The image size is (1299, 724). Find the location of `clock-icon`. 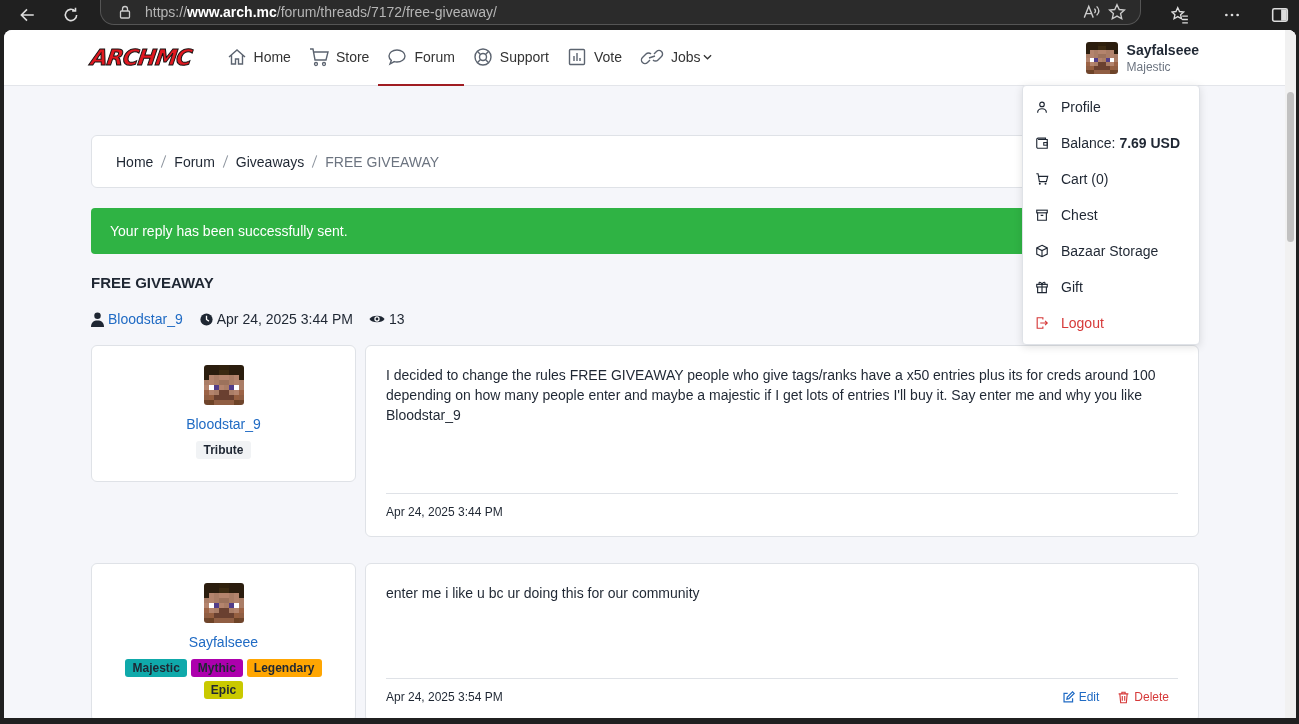

clock-icon is located at coordinates (206, 319).